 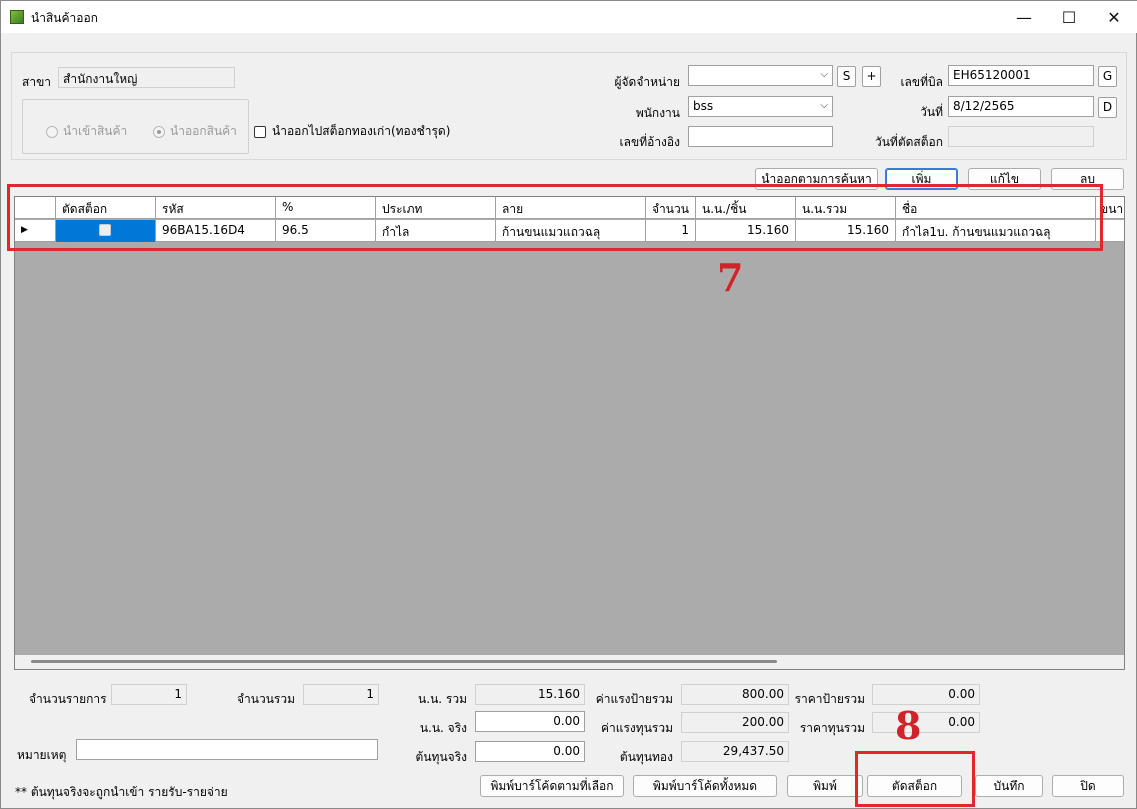 What do you see at coordinates (1021, 106) in the screenshot?
I see `date-input: 8/12/2565` at bounding box center [1021, 106].